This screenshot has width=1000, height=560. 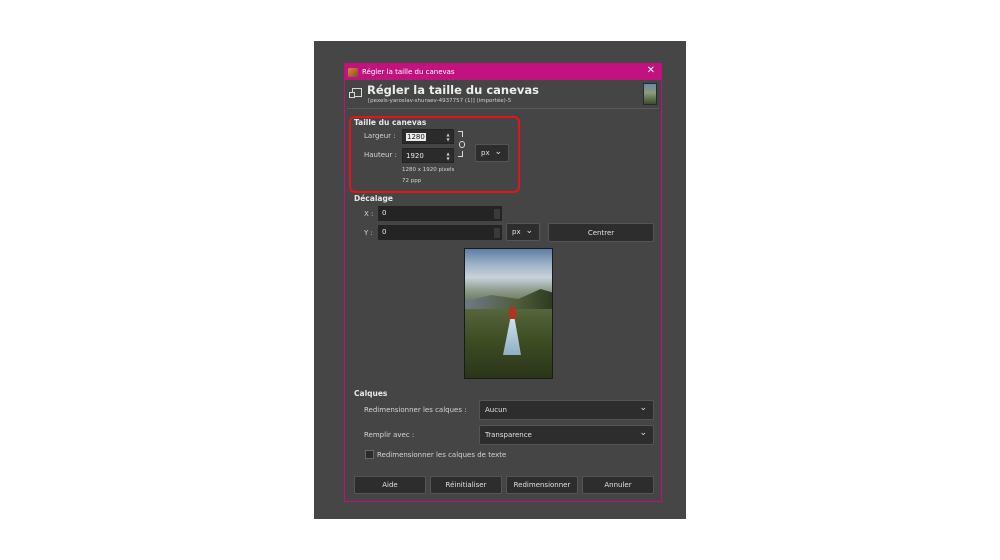 What do you see at coordinates (371, 393) in the screenshot?
I see `layers-section-title: Calques` at bounding box center [371, 393].